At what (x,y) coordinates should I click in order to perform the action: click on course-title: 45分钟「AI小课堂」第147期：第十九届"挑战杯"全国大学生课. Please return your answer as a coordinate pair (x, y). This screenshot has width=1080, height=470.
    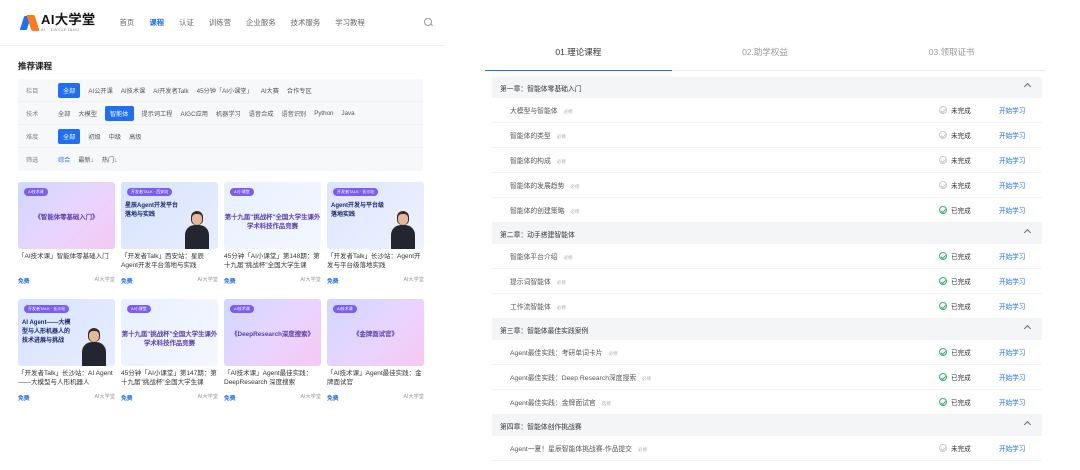
    Looking at the image, I should click on (169, 378).